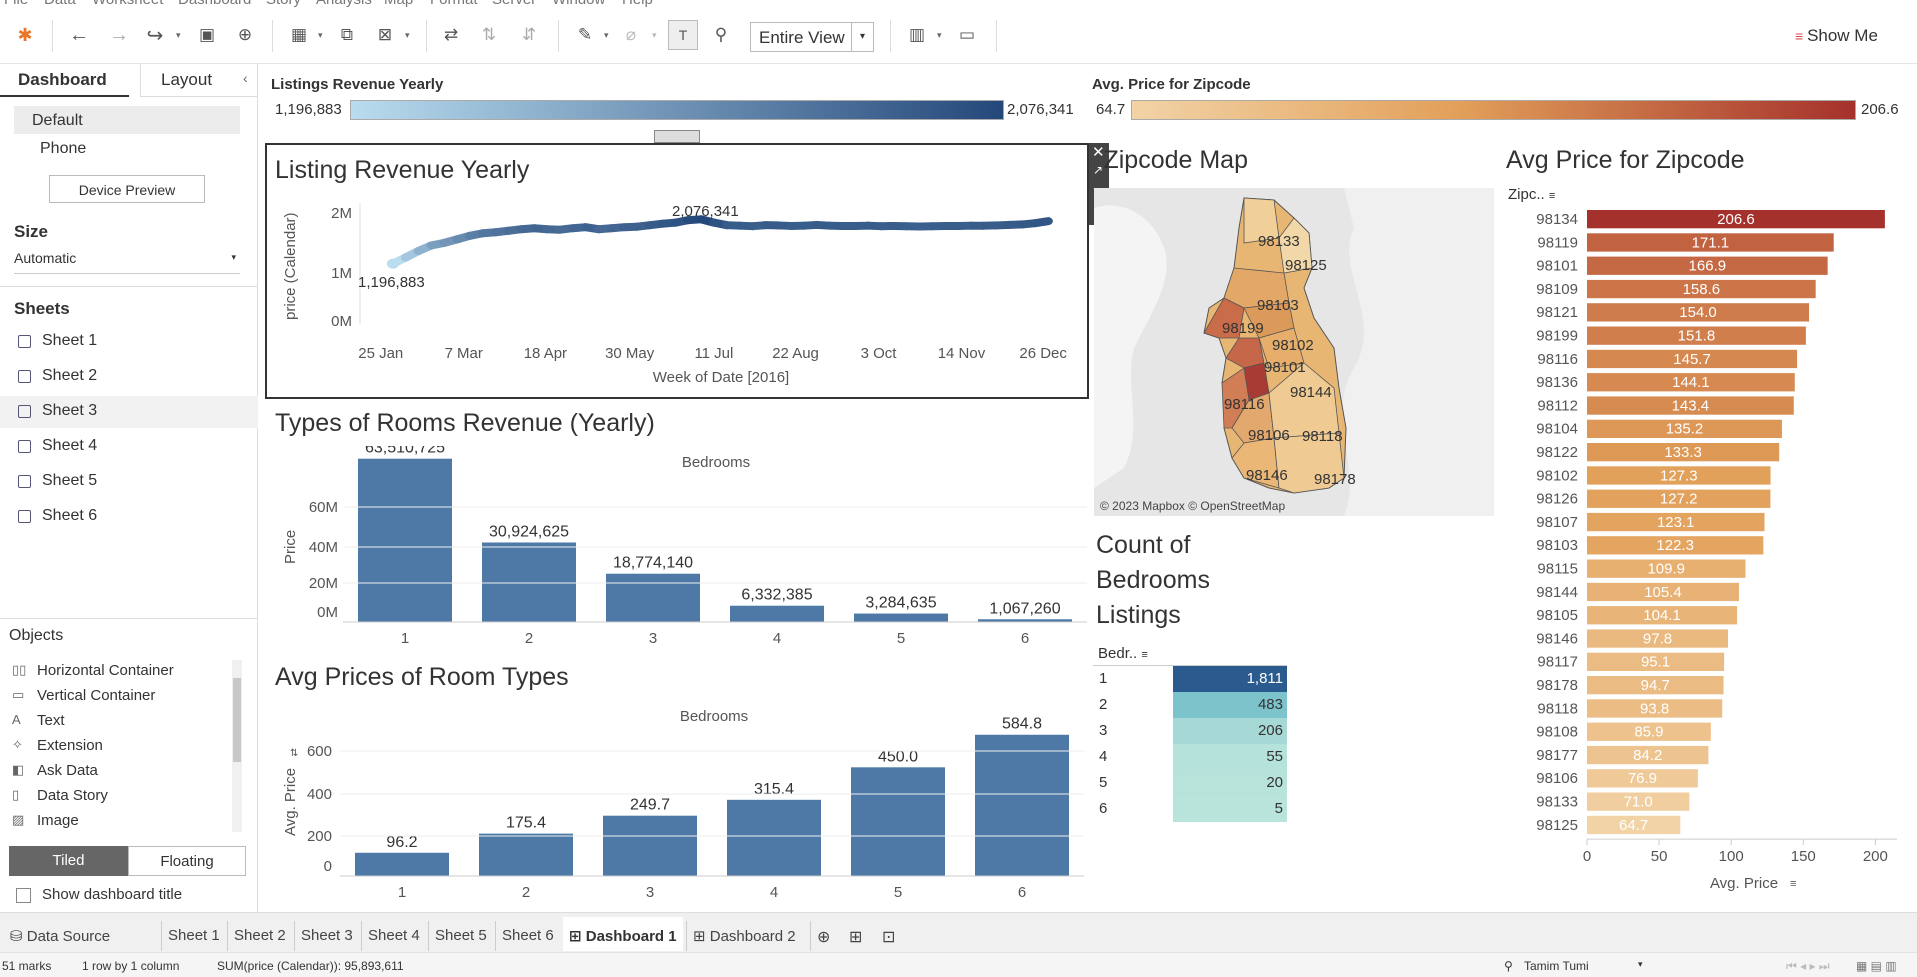 The width and height of the screenshot is (1917, 977). What do you see at coordinates (489, 35) in the screenshot?
I see `sort-ascending-icon: ⇅` at bounding box center [489, 35].